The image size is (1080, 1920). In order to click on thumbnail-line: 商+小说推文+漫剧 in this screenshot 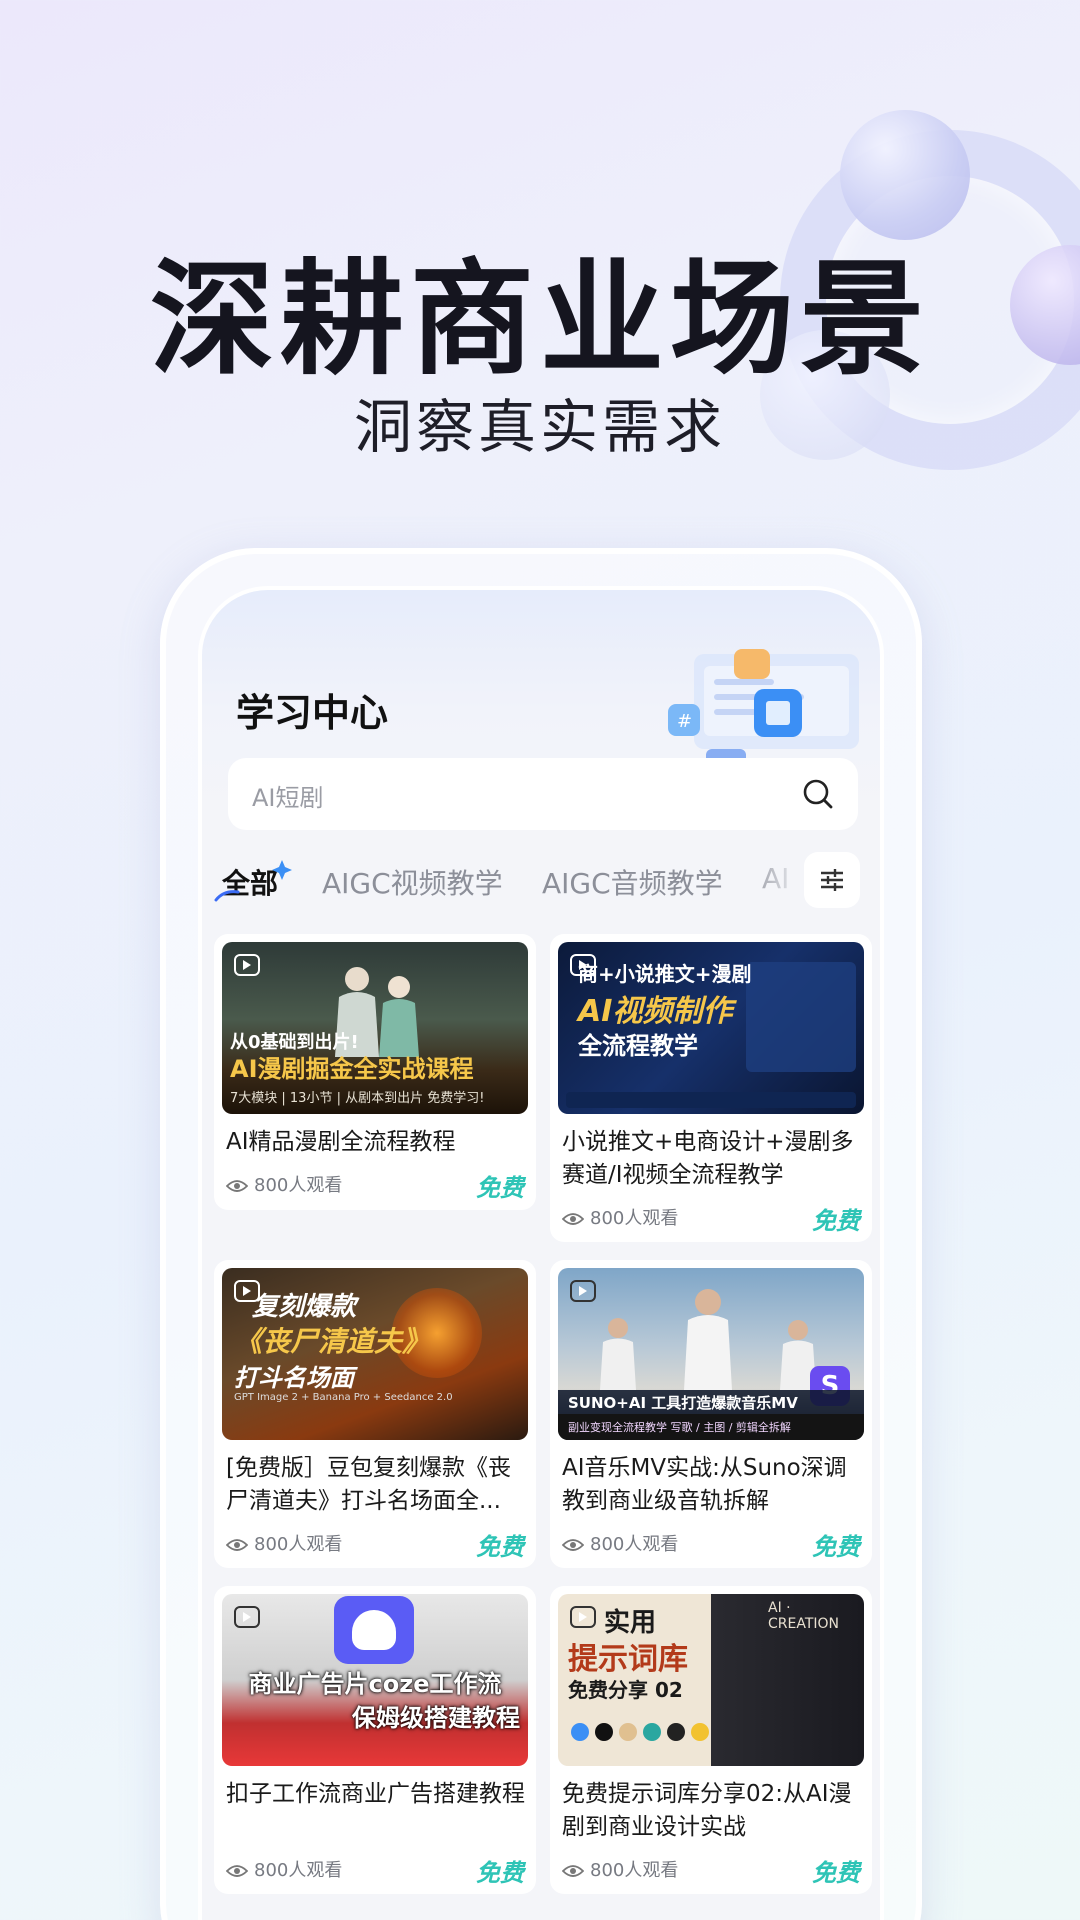, I will do `click(665, 974)`.